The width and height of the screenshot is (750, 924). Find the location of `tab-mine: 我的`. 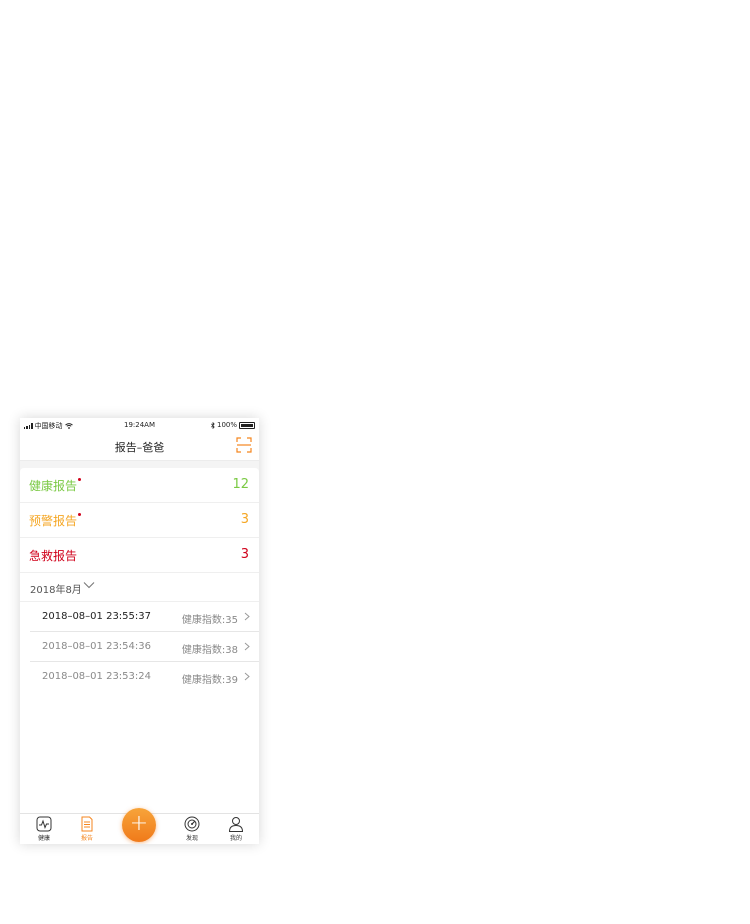

tab-mine: 我的 is located at coordinates (236, 829).